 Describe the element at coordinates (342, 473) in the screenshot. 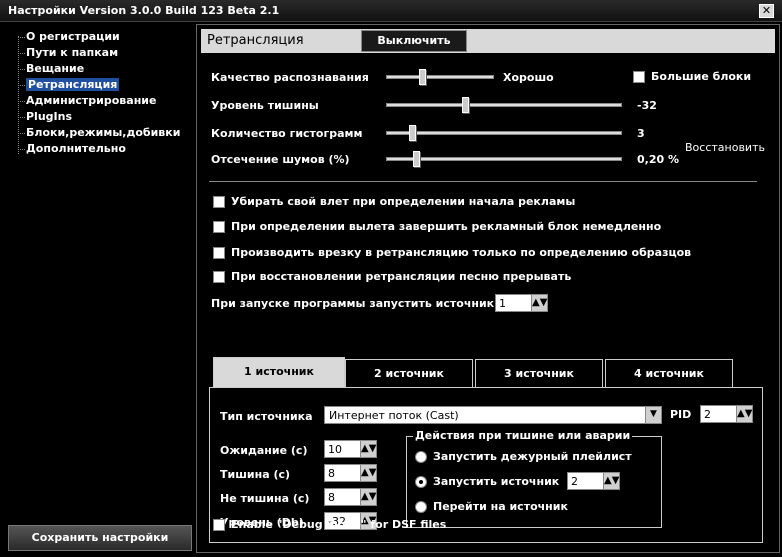

I see `silence-time-value: 8` at that location.